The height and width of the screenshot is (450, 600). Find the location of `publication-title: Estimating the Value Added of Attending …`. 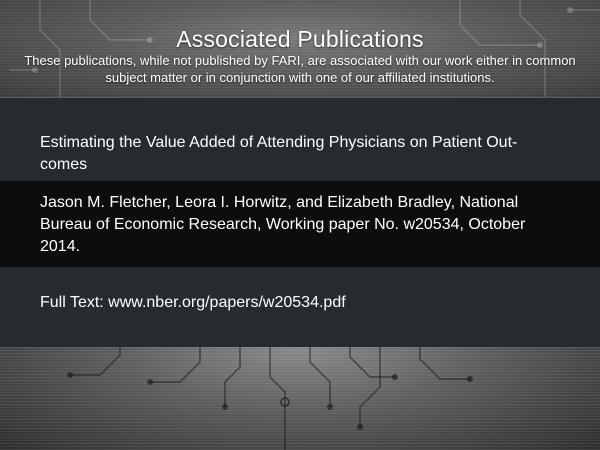

publication-title: Estimating the Value Added of Attending … is located at coordinates (279, 153).